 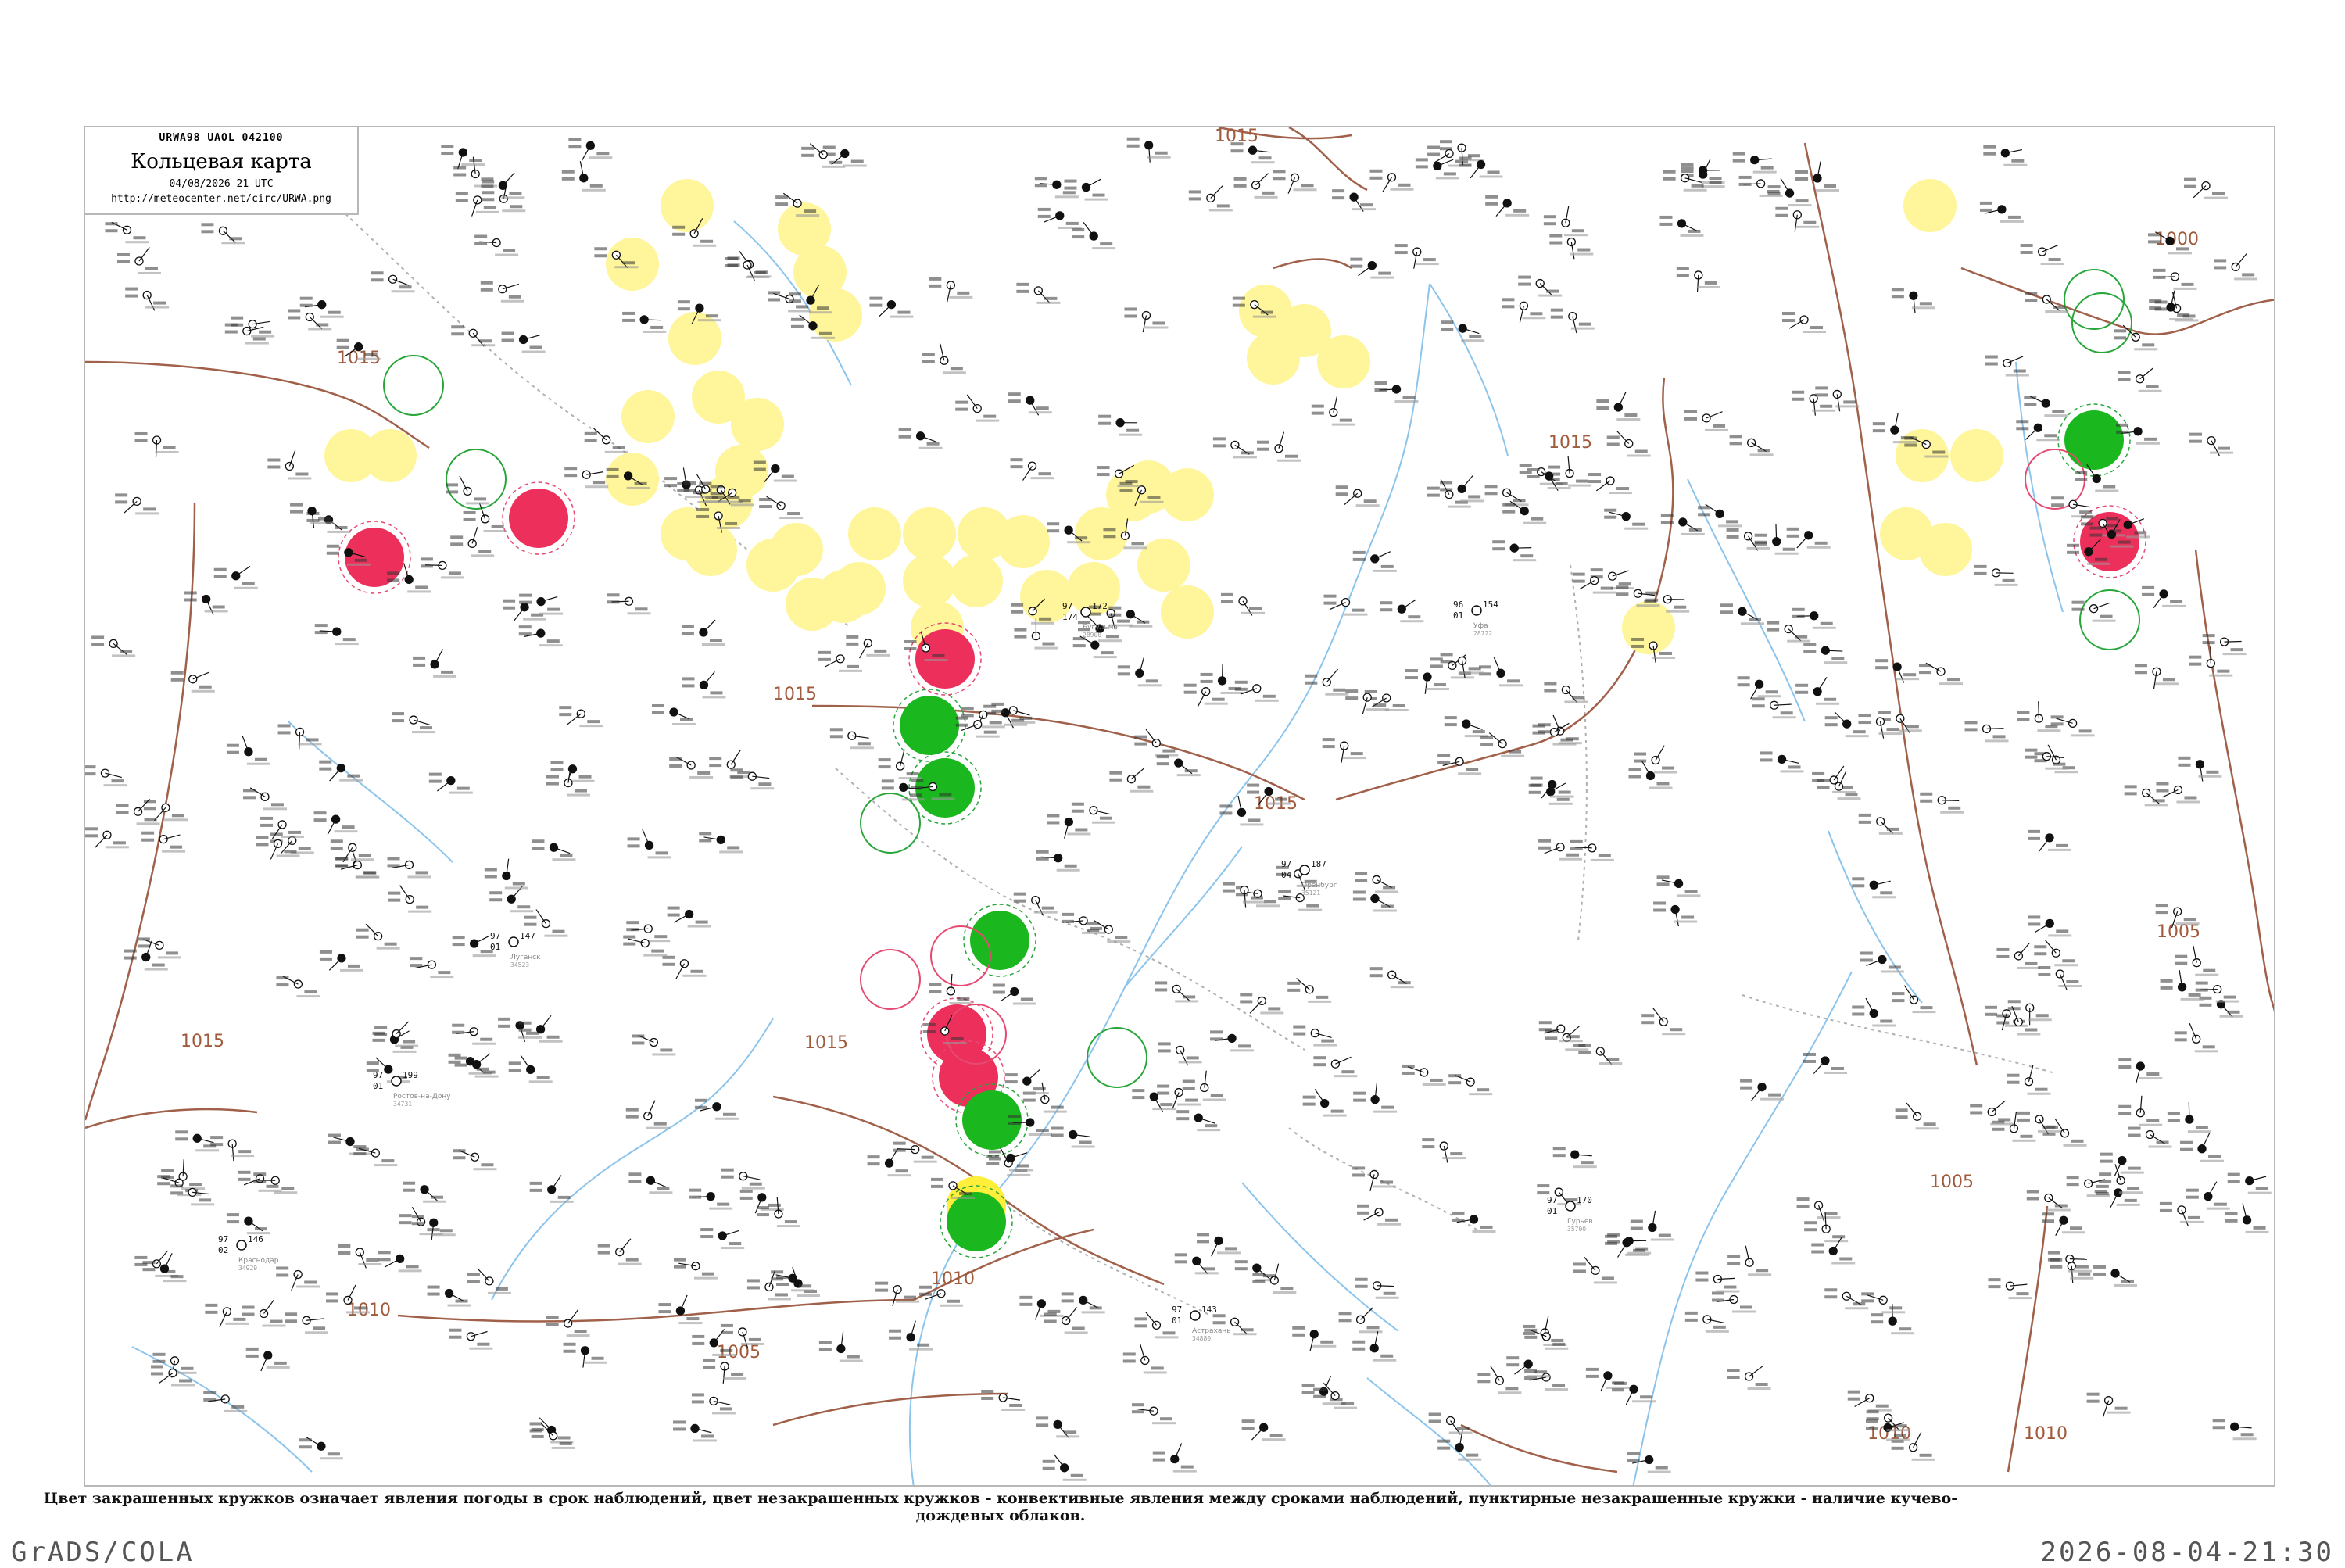 What do you see at coordinates (369, 1310) in the screenshot?
I see `isobar-label: 1010` at bounding box center [369, 1310].